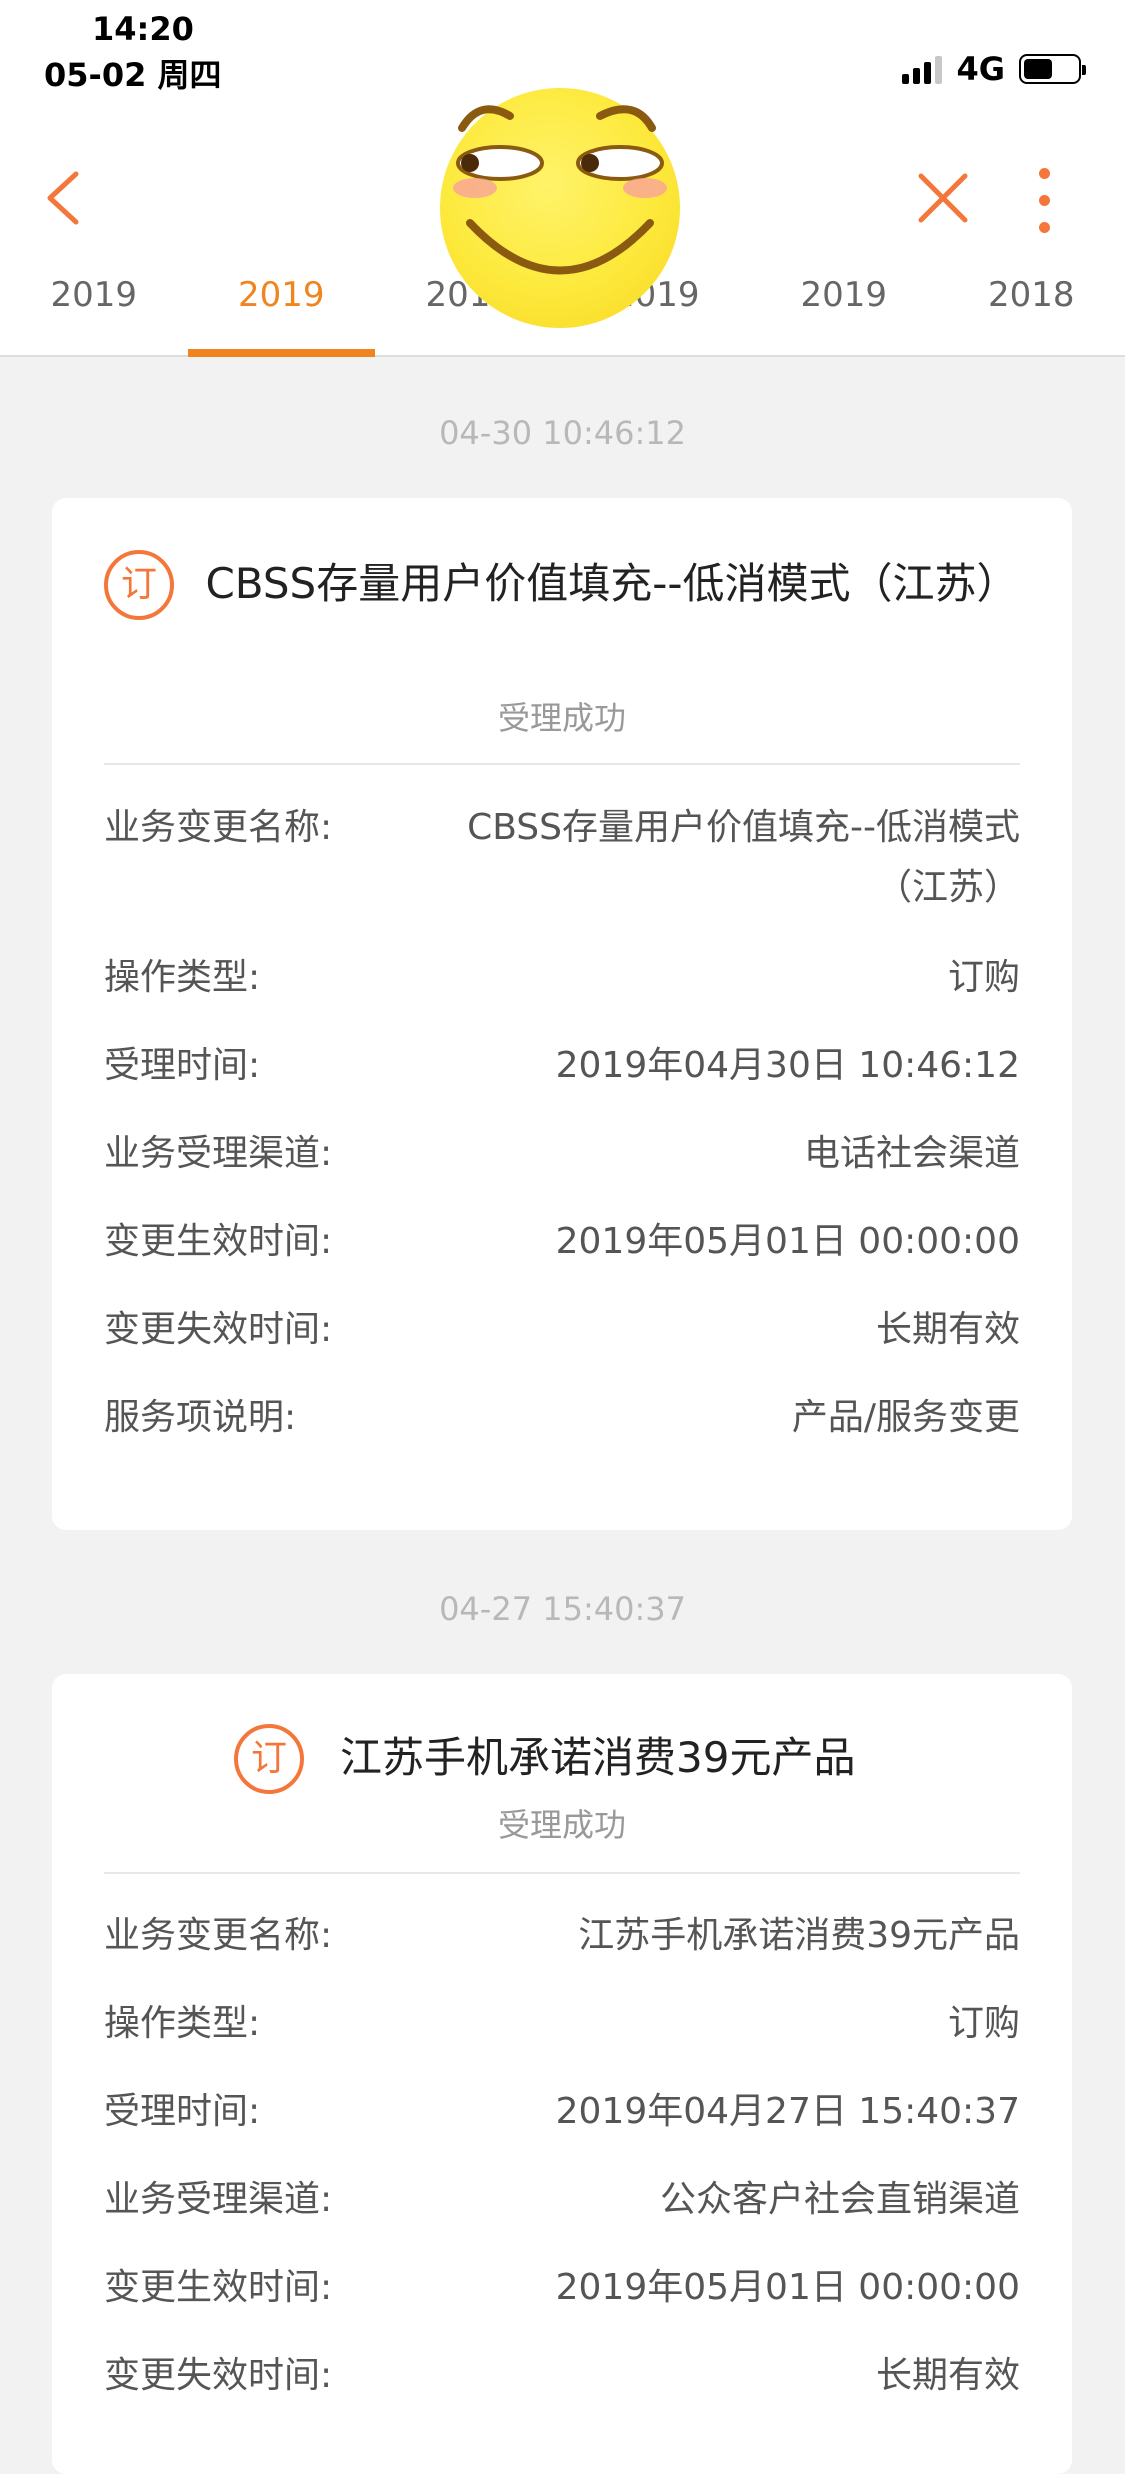 Image resolution: width=1125 pixels, height=2474 pixels. I want to click on status-time: 14:20, so click(143, 29).